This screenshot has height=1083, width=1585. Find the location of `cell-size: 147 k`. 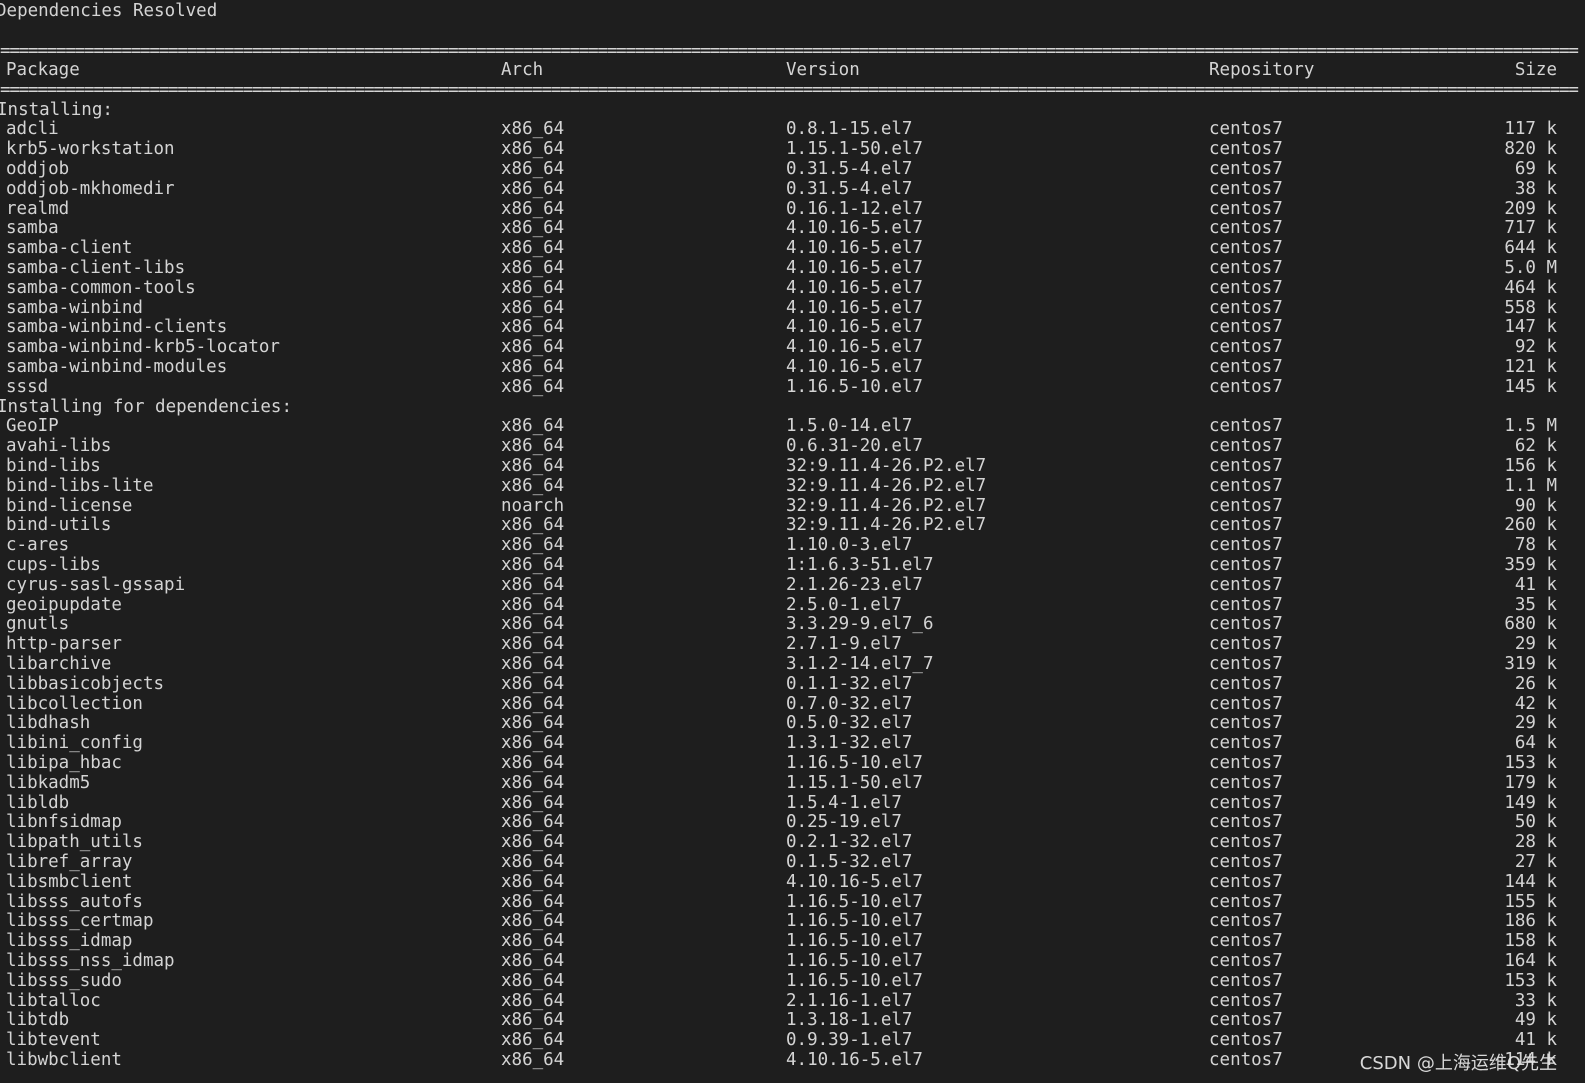

cell-size: 147 k is located at coordinates (1530, 327).